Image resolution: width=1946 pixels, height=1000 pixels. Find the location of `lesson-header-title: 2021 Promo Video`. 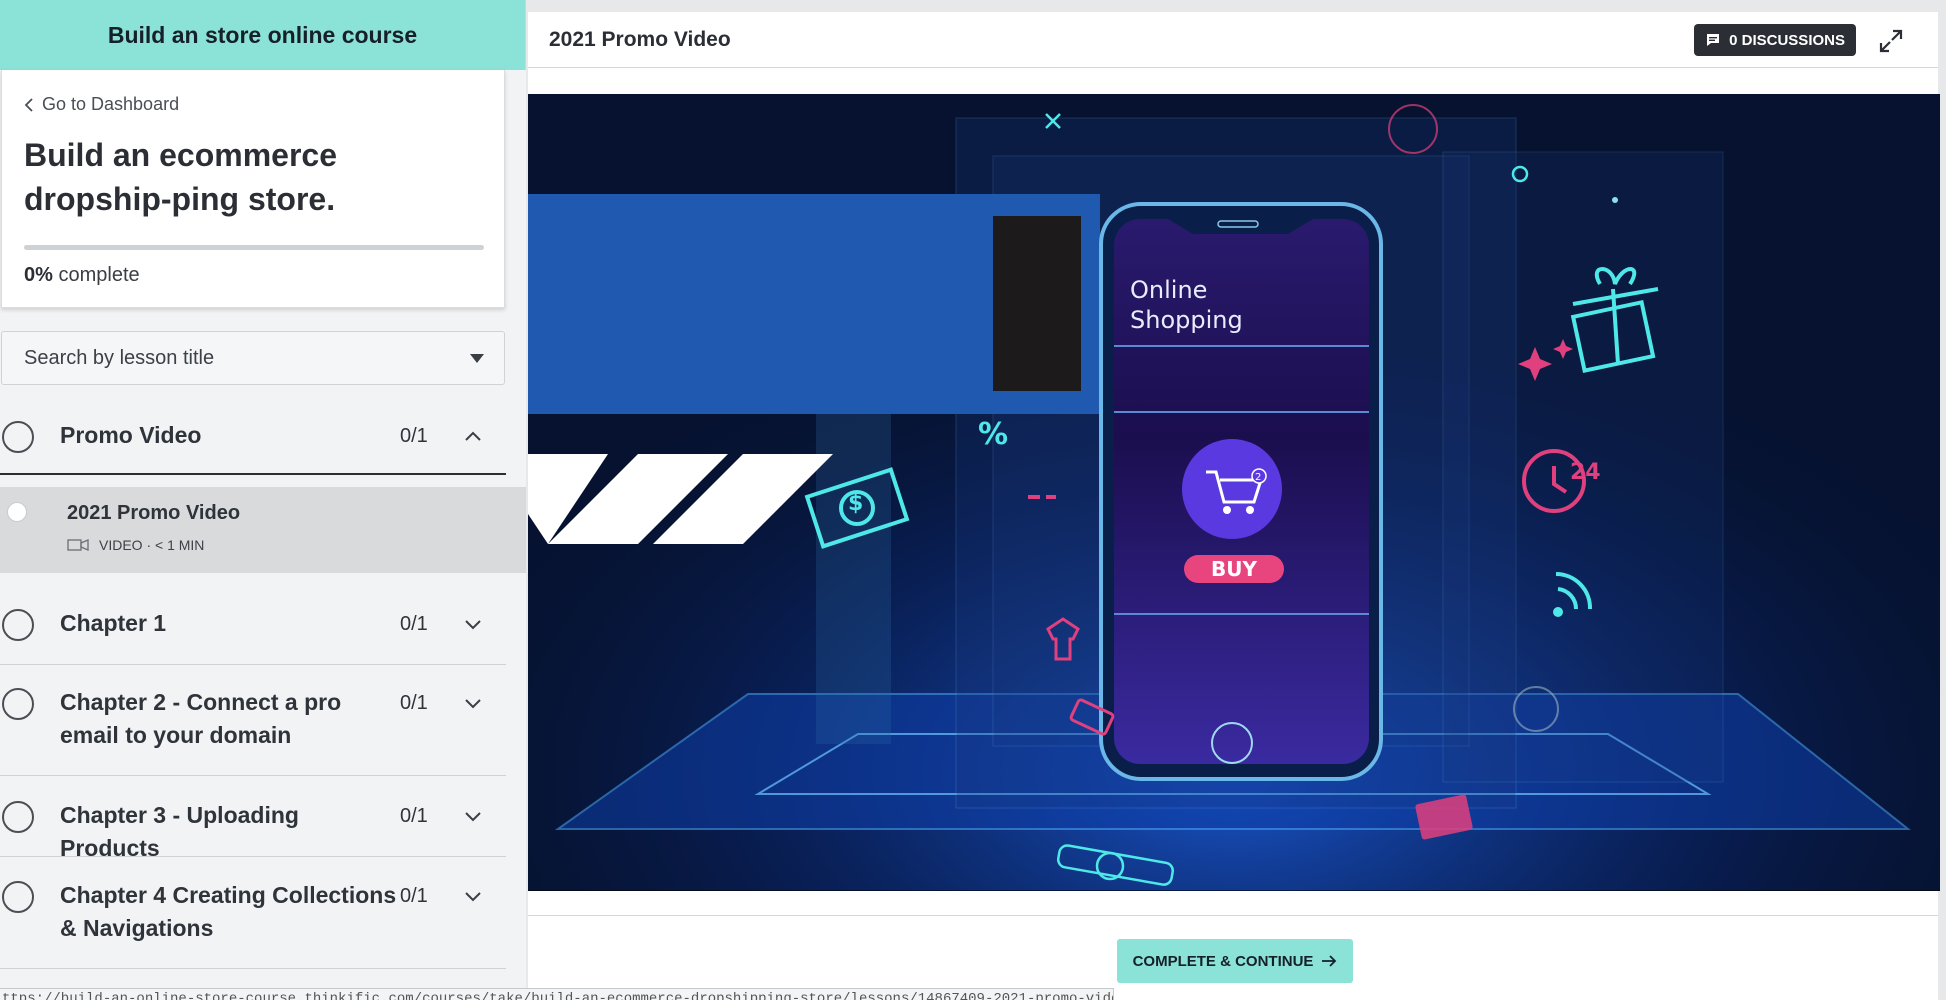

lesson-header-title: 2021 Promo Video is located at coordinates (640, 39).